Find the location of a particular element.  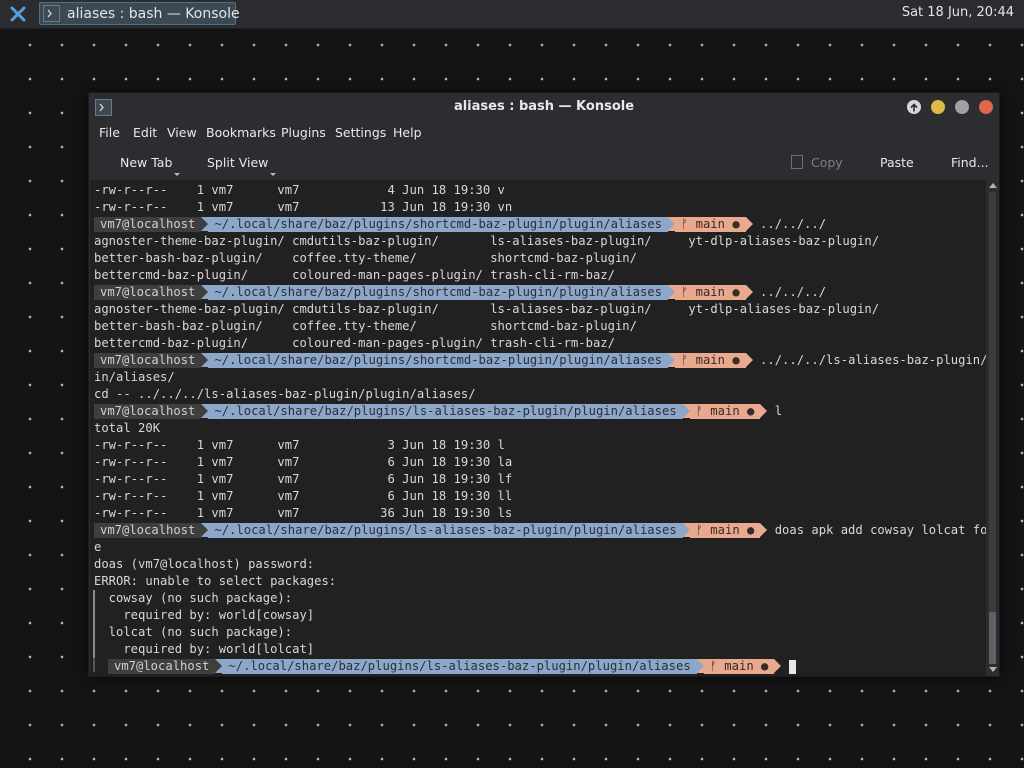

command-text: ../../../ls-aliases-baz-plugin/plug is located at coordinates (873, 360).